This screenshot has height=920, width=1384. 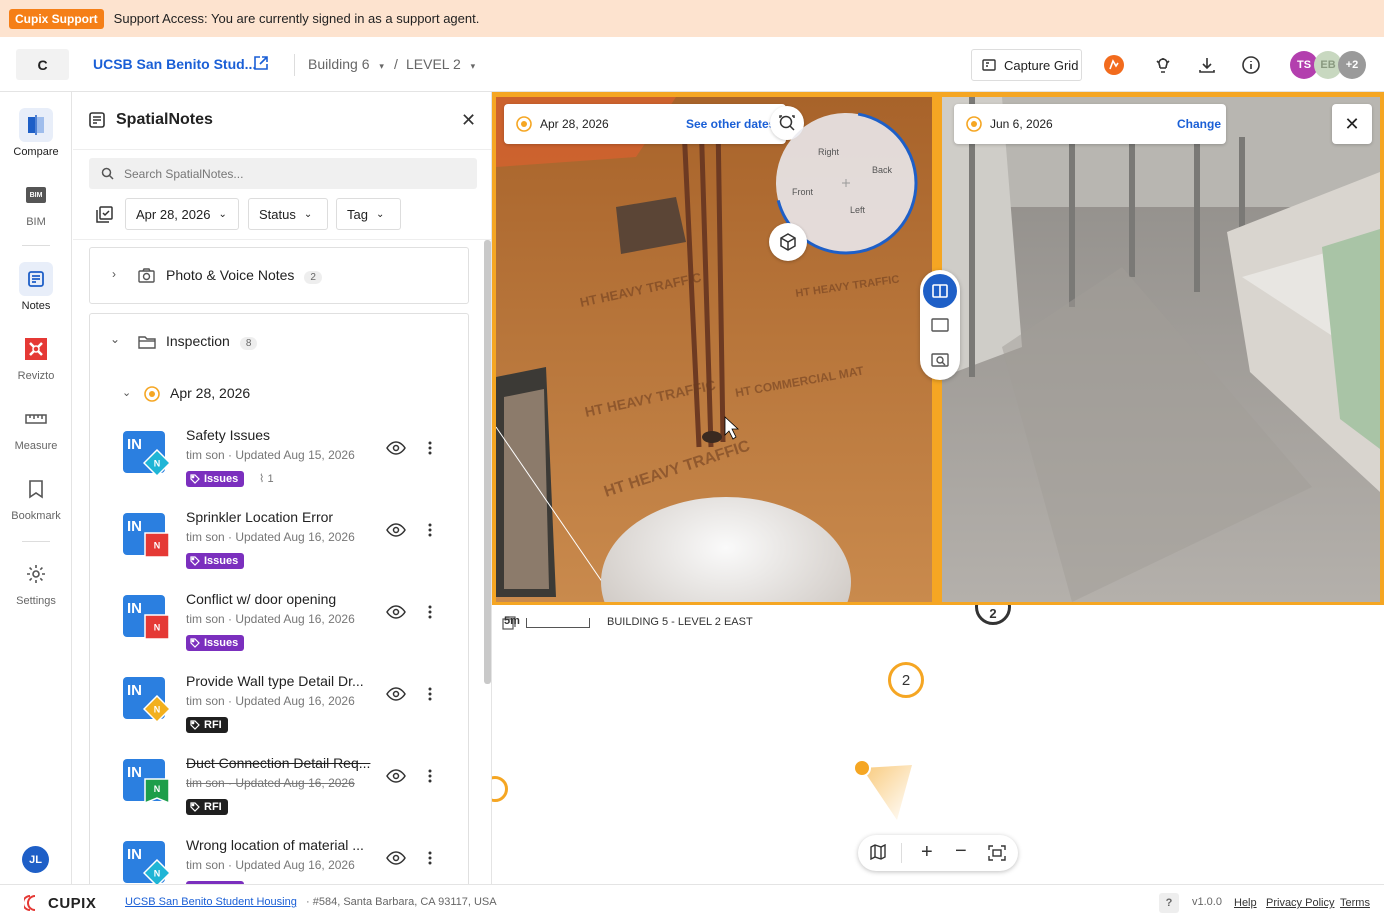 I want to click on avatar-more: +2, so click(x=1352, y=65).